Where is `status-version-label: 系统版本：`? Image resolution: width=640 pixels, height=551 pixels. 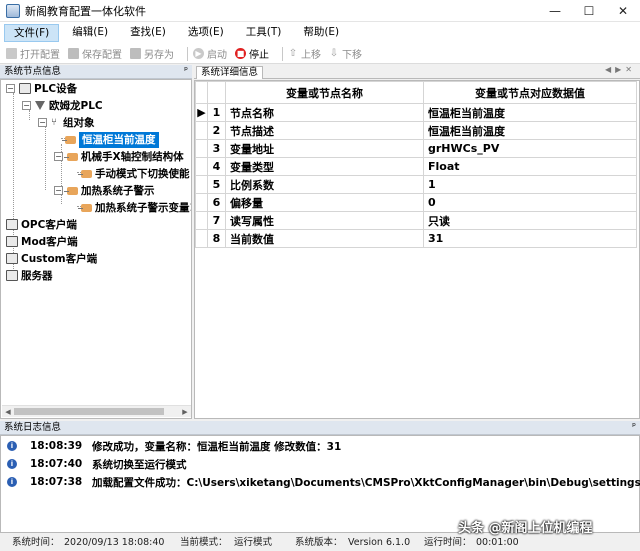
status-version-label: 系统版本： is located at coordinates (319, 542).